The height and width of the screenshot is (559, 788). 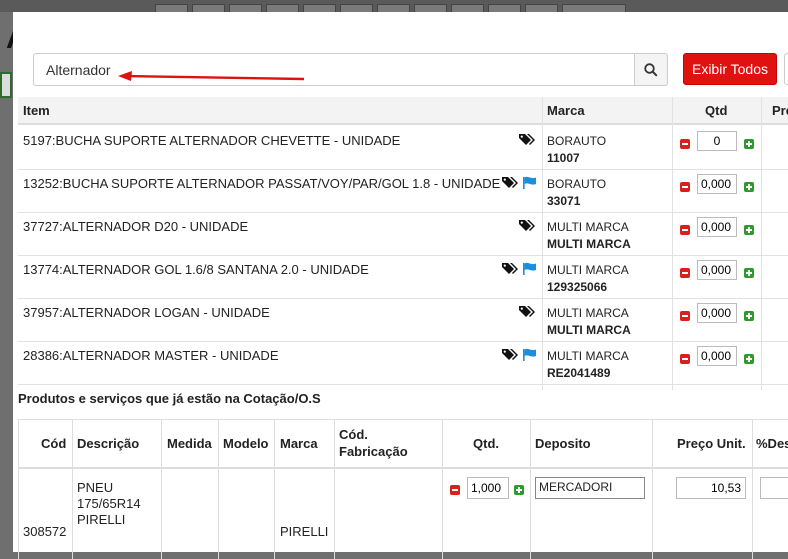 I want to click on marca-cell: BORAUTO 33071, so click(x=577, y=192).